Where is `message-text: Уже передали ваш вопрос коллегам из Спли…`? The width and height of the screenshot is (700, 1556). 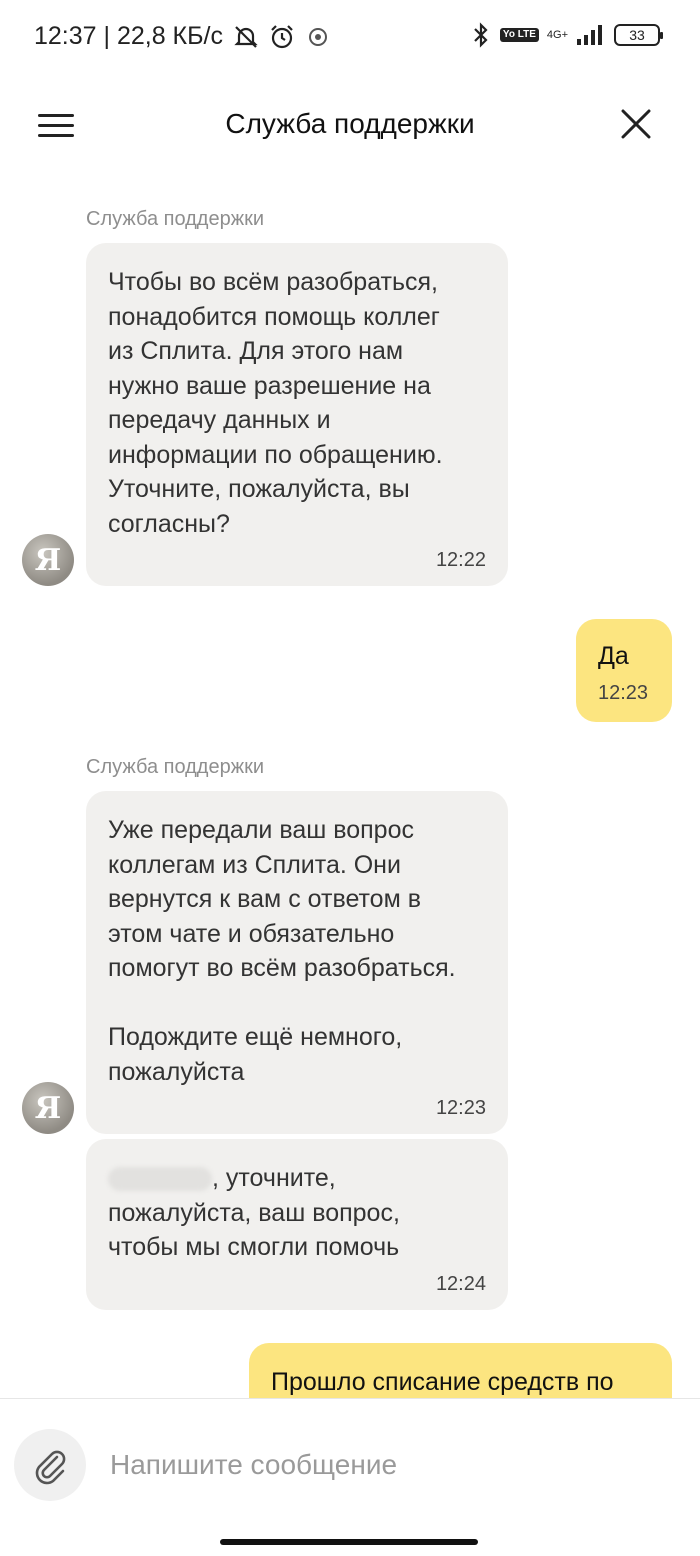 message-text: Уже передали ваш вопрос коллегам из Спли… is located at coordinates (282, 951).